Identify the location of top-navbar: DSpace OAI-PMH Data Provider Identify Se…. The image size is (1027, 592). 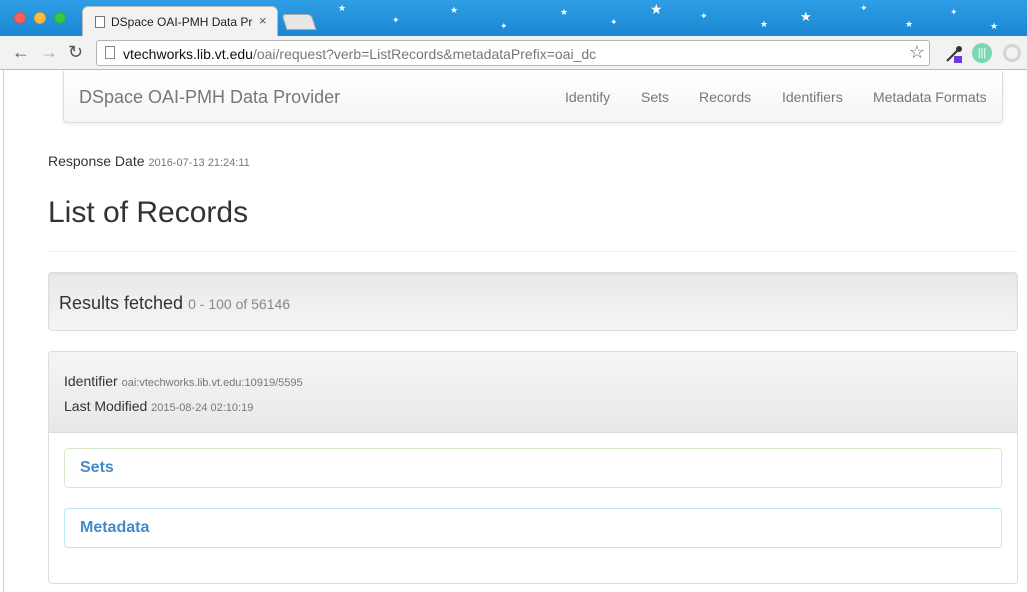
(533, 97).